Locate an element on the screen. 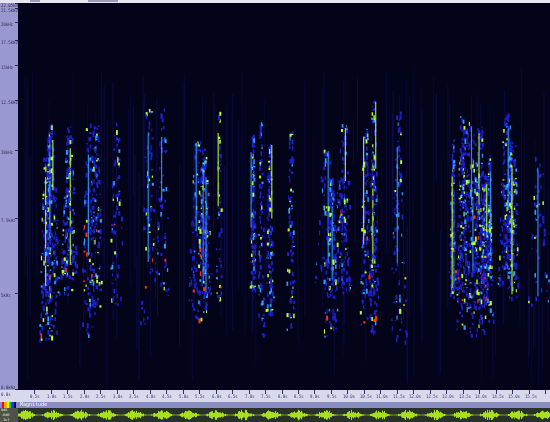 The image size is (550, 422). waveform-view is located at coordinates (284, 415).